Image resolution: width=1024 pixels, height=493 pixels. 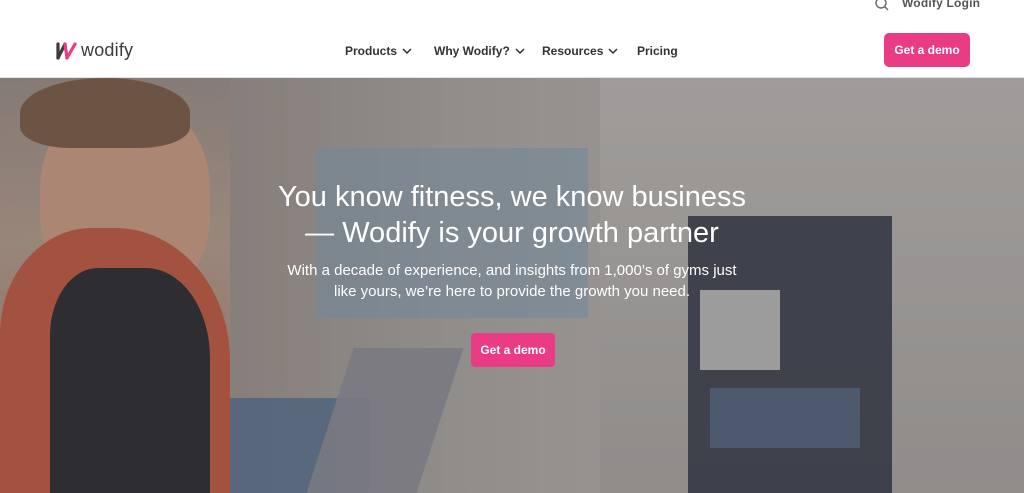 What do you see at coordinates (66, 50) in the screenshot?
I see `wodify-logo-icon` at bounding box center [66, 50].